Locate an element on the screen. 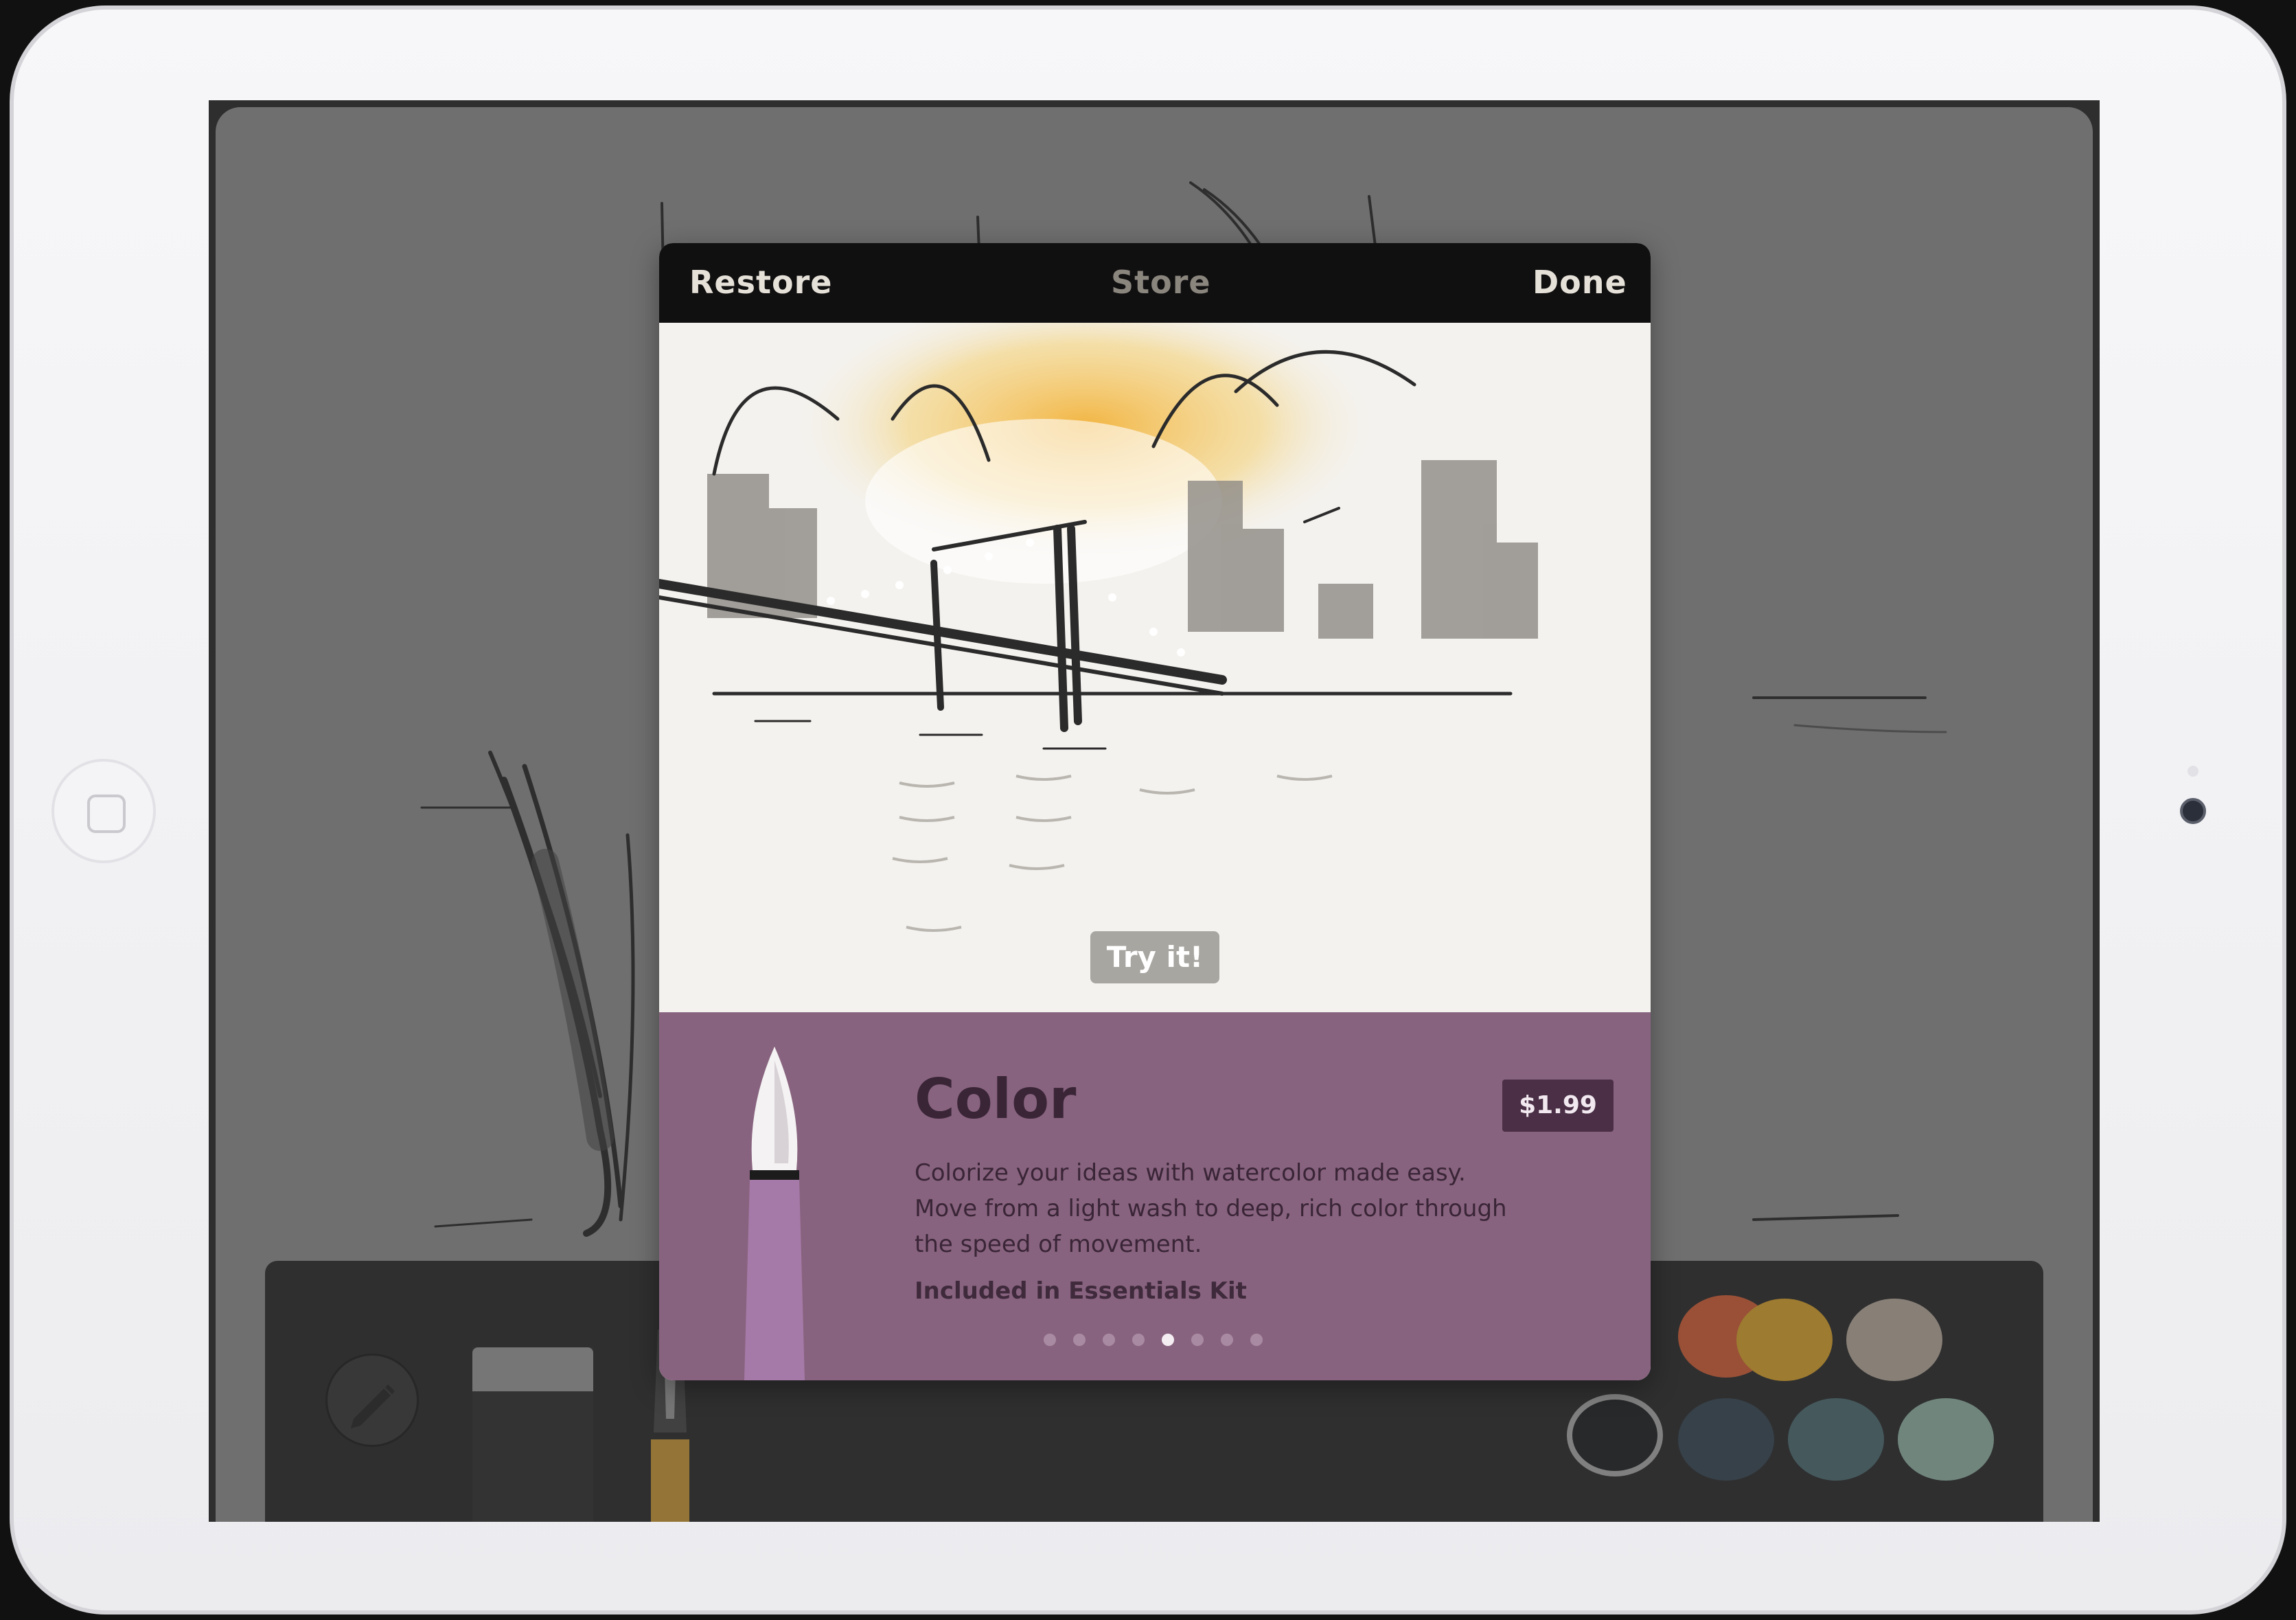  page-dot-active is located at coordinates (1168, 1340).